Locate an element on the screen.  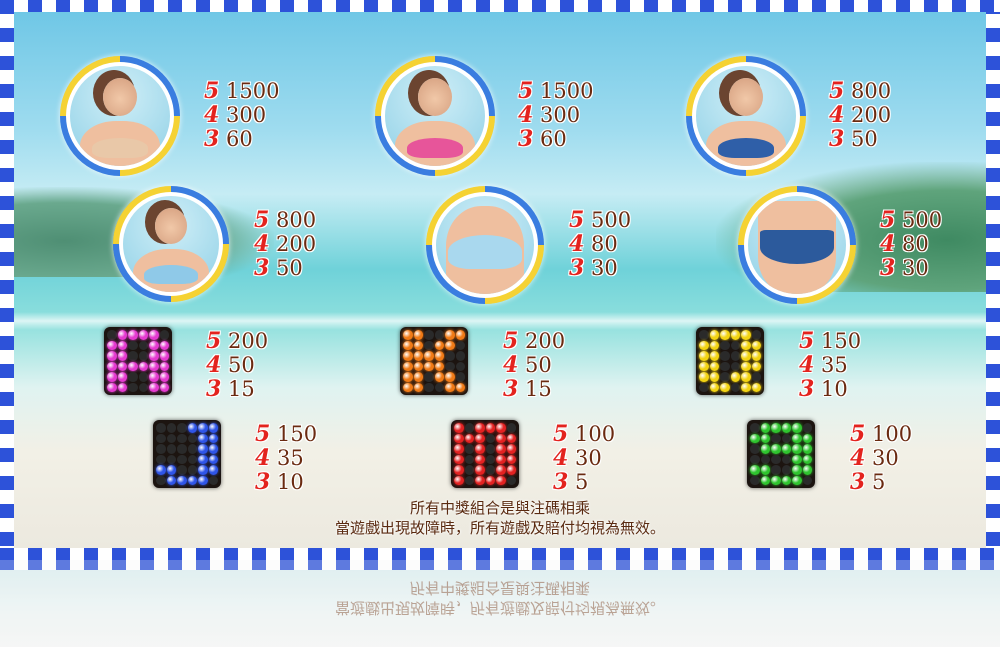
pay-row: 4 200 is located at coordinates (860, 115).